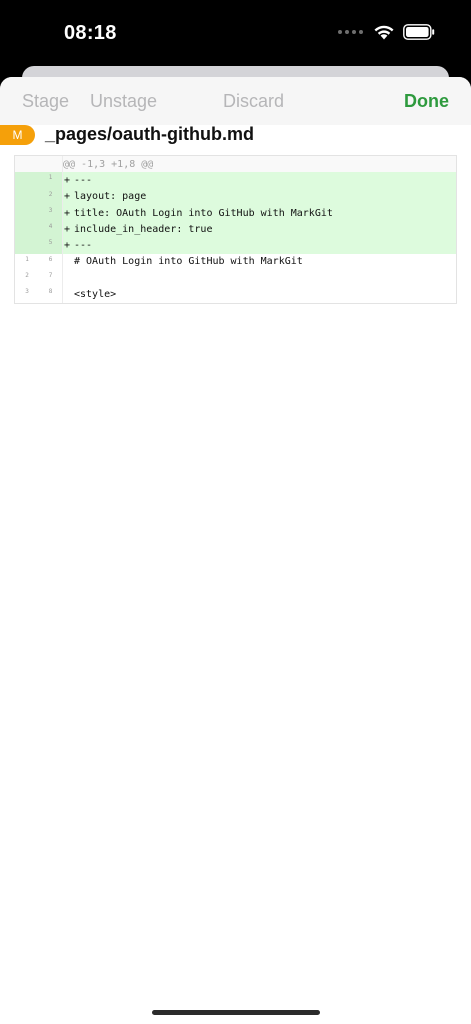 The image size is (471, 1024). I want to click on status-badge: M, so click(17, 135).